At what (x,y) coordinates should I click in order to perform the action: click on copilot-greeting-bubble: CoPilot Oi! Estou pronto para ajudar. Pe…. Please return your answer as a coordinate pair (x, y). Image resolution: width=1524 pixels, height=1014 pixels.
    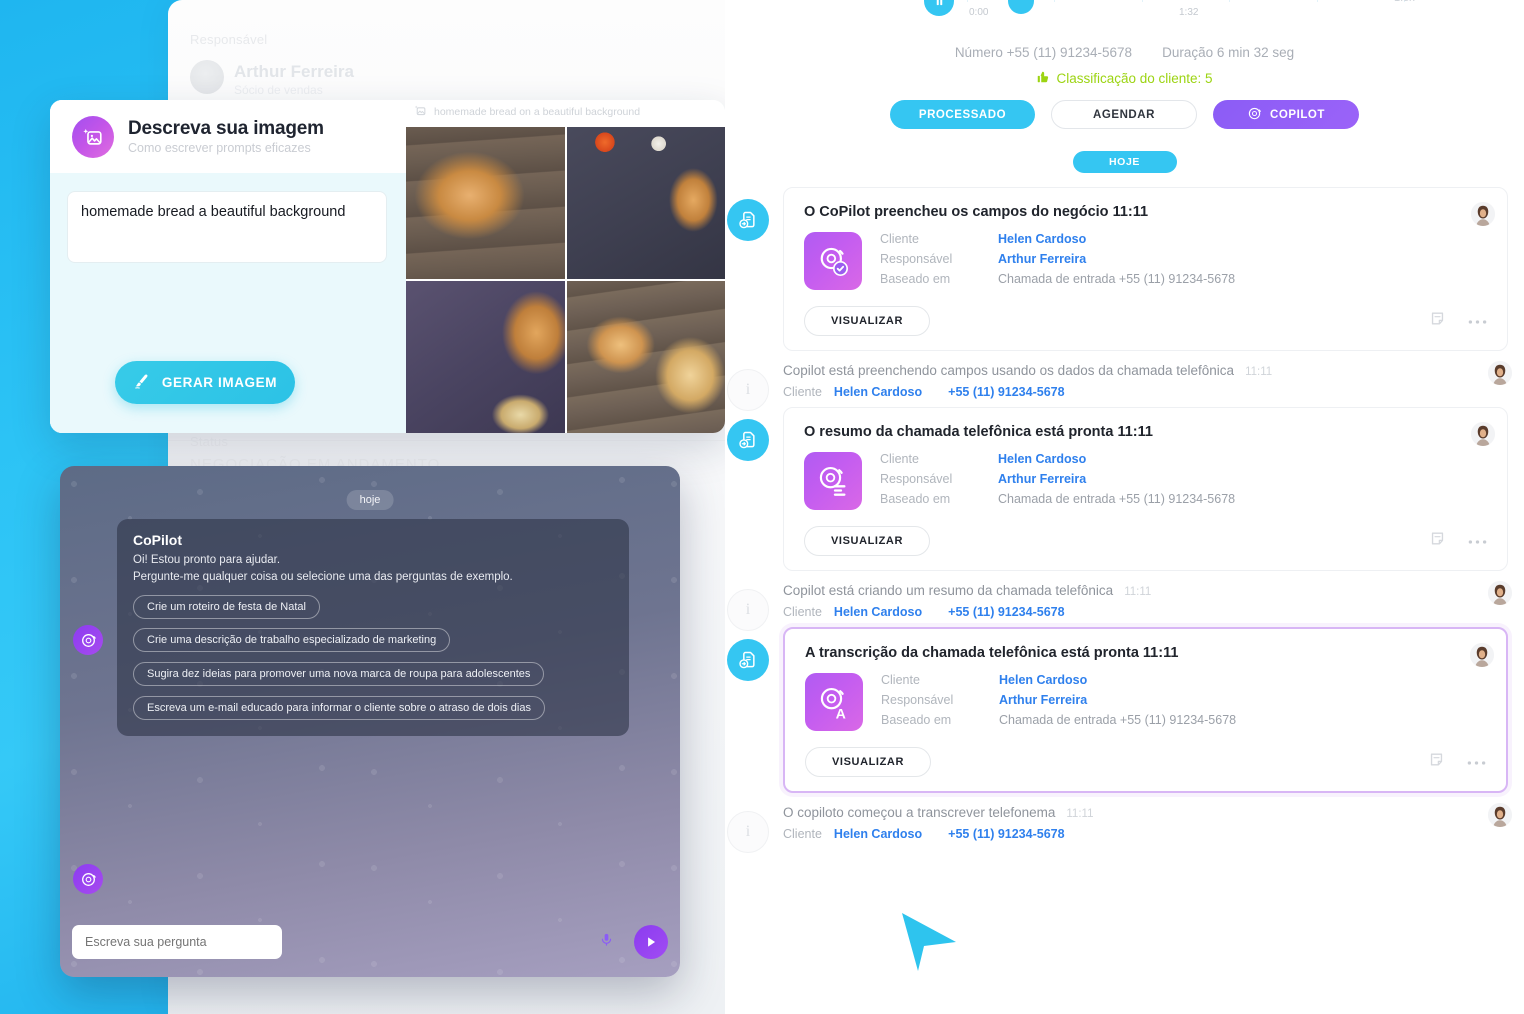
    Looking at the image, I should click on (373, 628).